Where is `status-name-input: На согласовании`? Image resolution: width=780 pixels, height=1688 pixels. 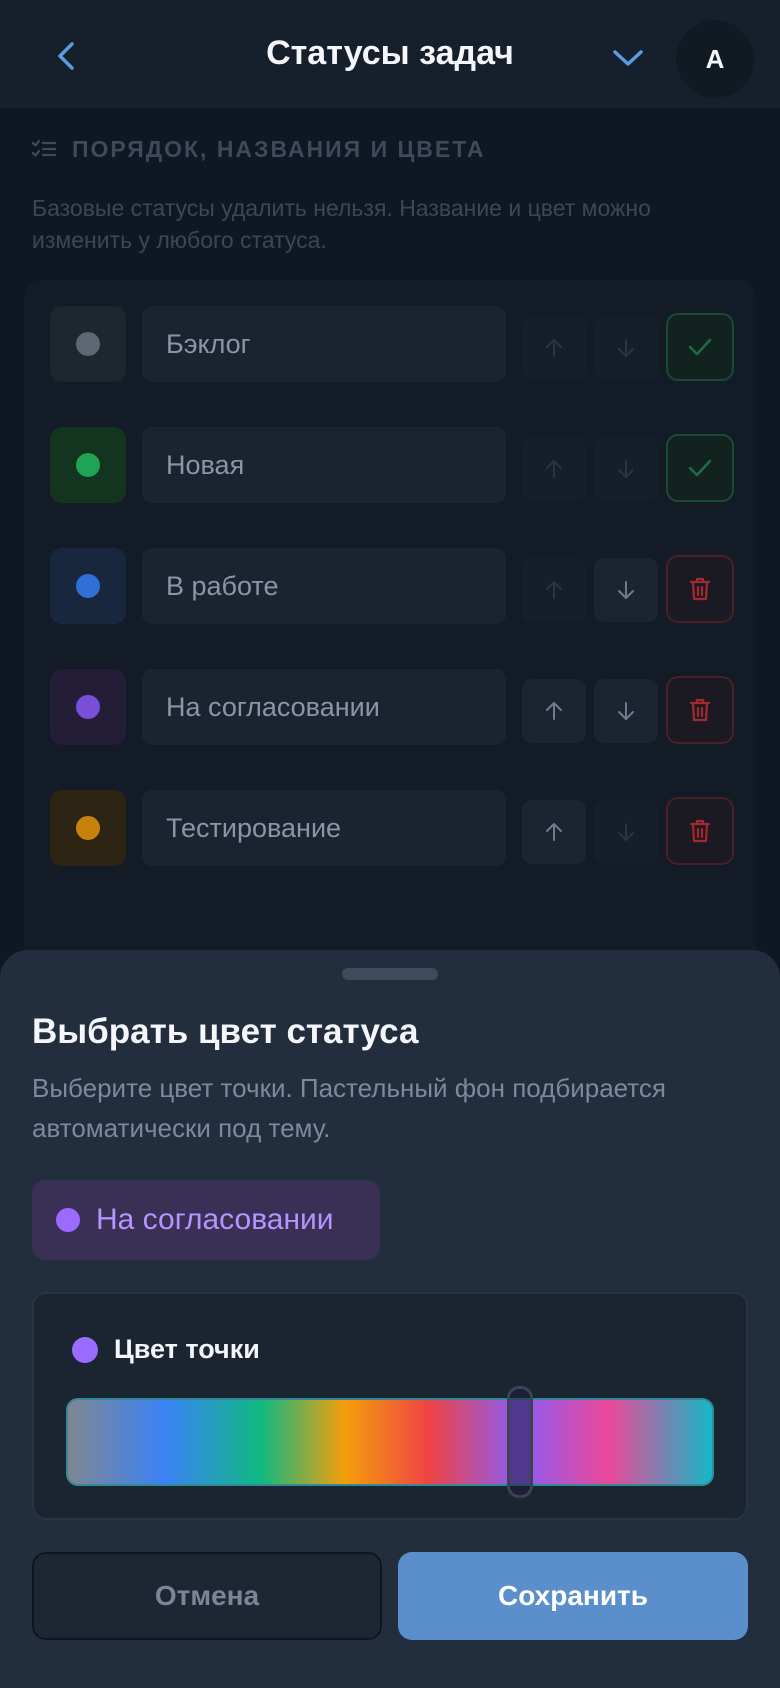 status-name-input: На согласовании is located at coordinates (324, 707).